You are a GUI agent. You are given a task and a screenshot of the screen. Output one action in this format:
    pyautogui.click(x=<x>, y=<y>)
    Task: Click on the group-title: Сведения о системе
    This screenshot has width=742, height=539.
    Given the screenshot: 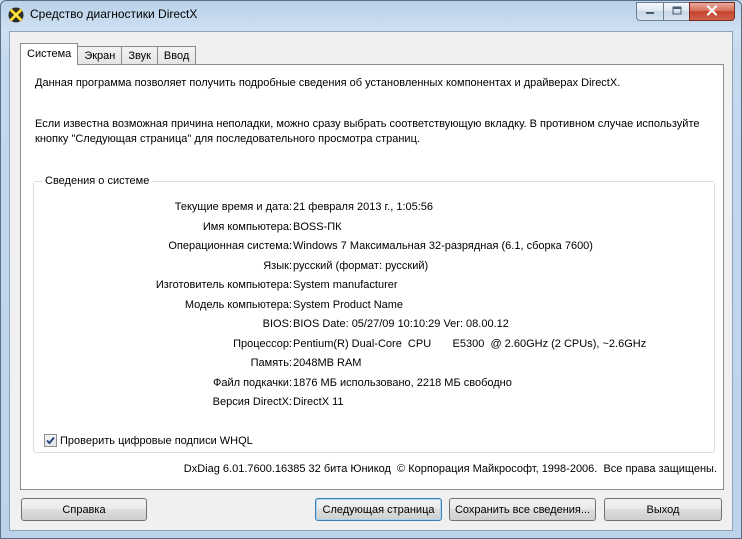 What is the action you would take?
    pyautogui.click(x=97, y=181)
    